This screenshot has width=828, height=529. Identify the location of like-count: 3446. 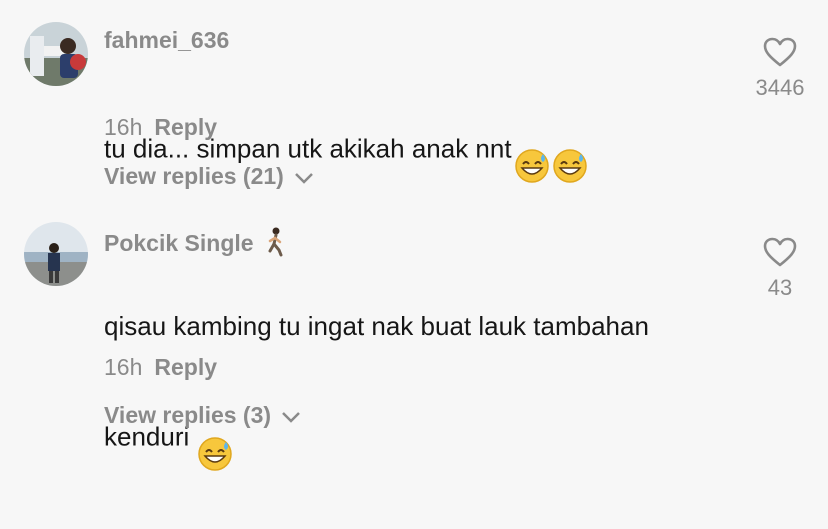
(780, 87).